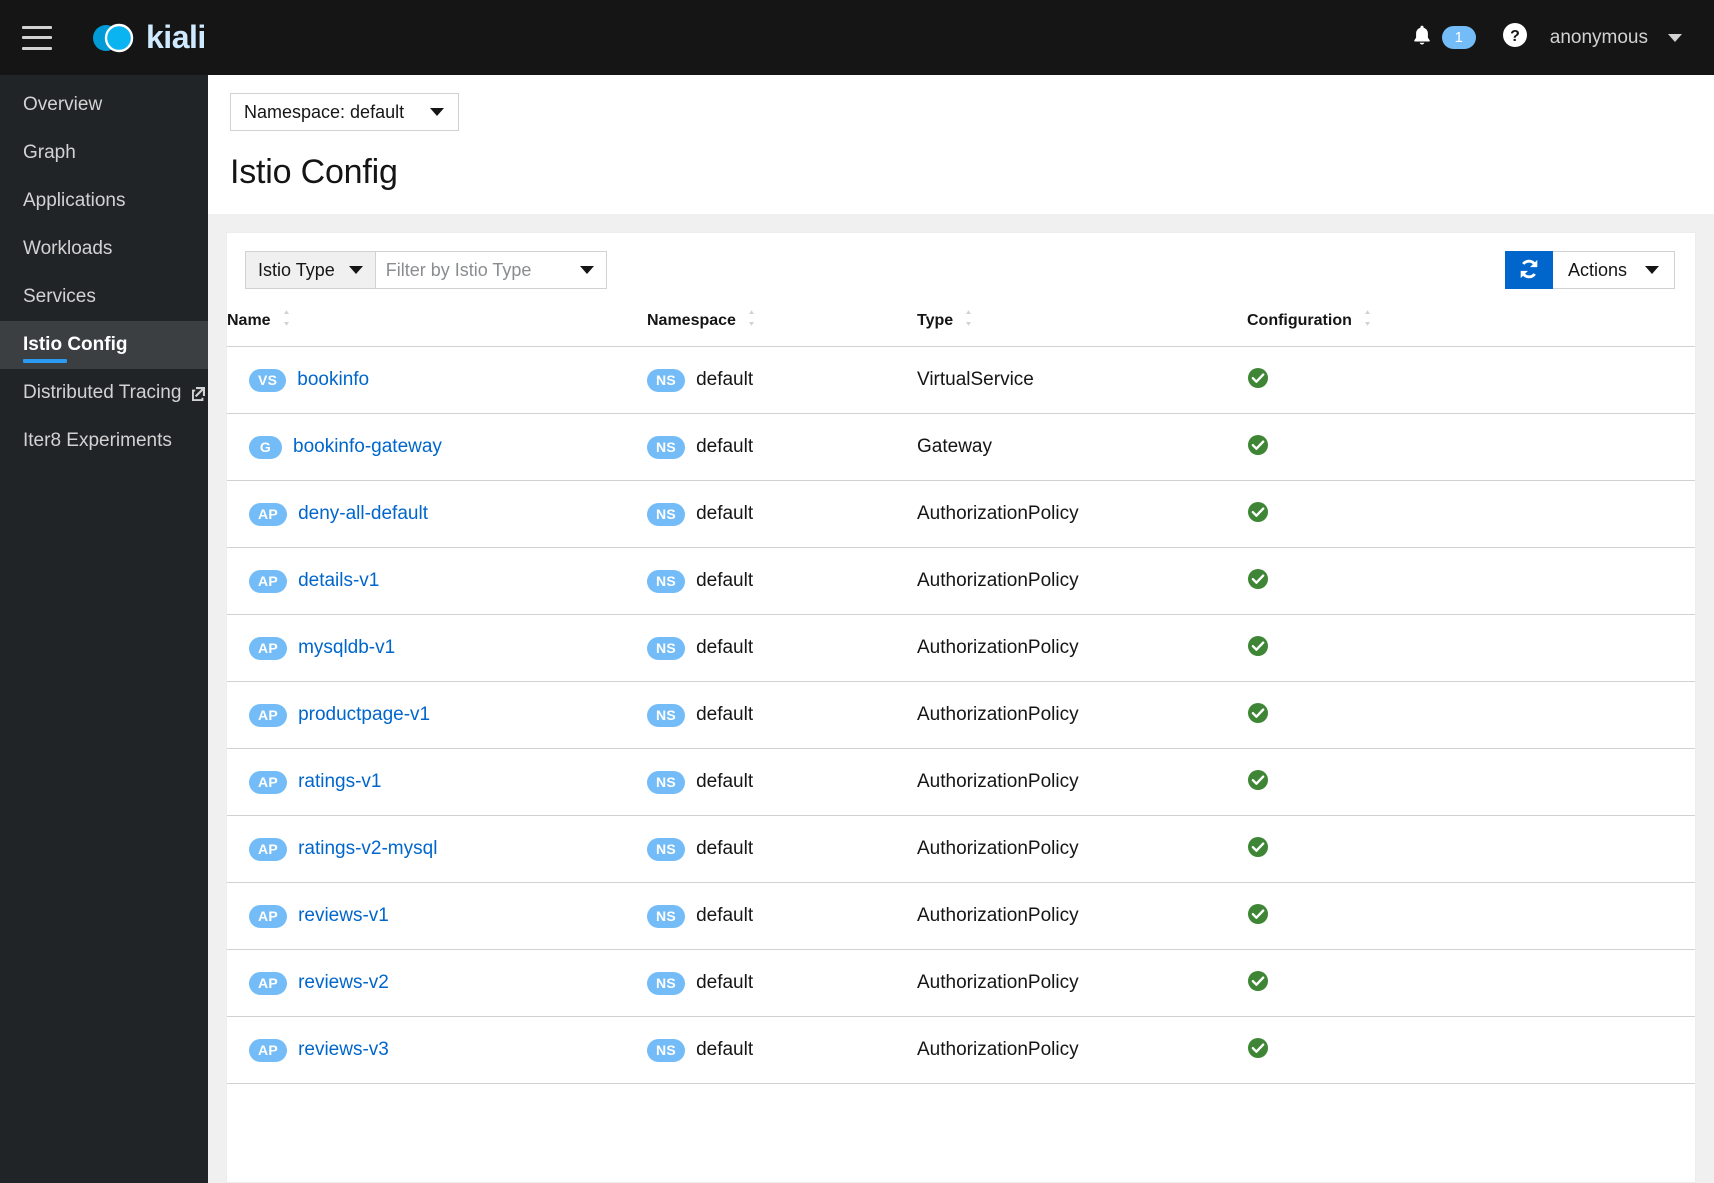 The height and width of the screenshot is (1183, 1714). What do you see at coordinates (367, 447) in the screenshot?
I see `config-name-link: bookinfo-gateway` at bounding box center [367, 447].